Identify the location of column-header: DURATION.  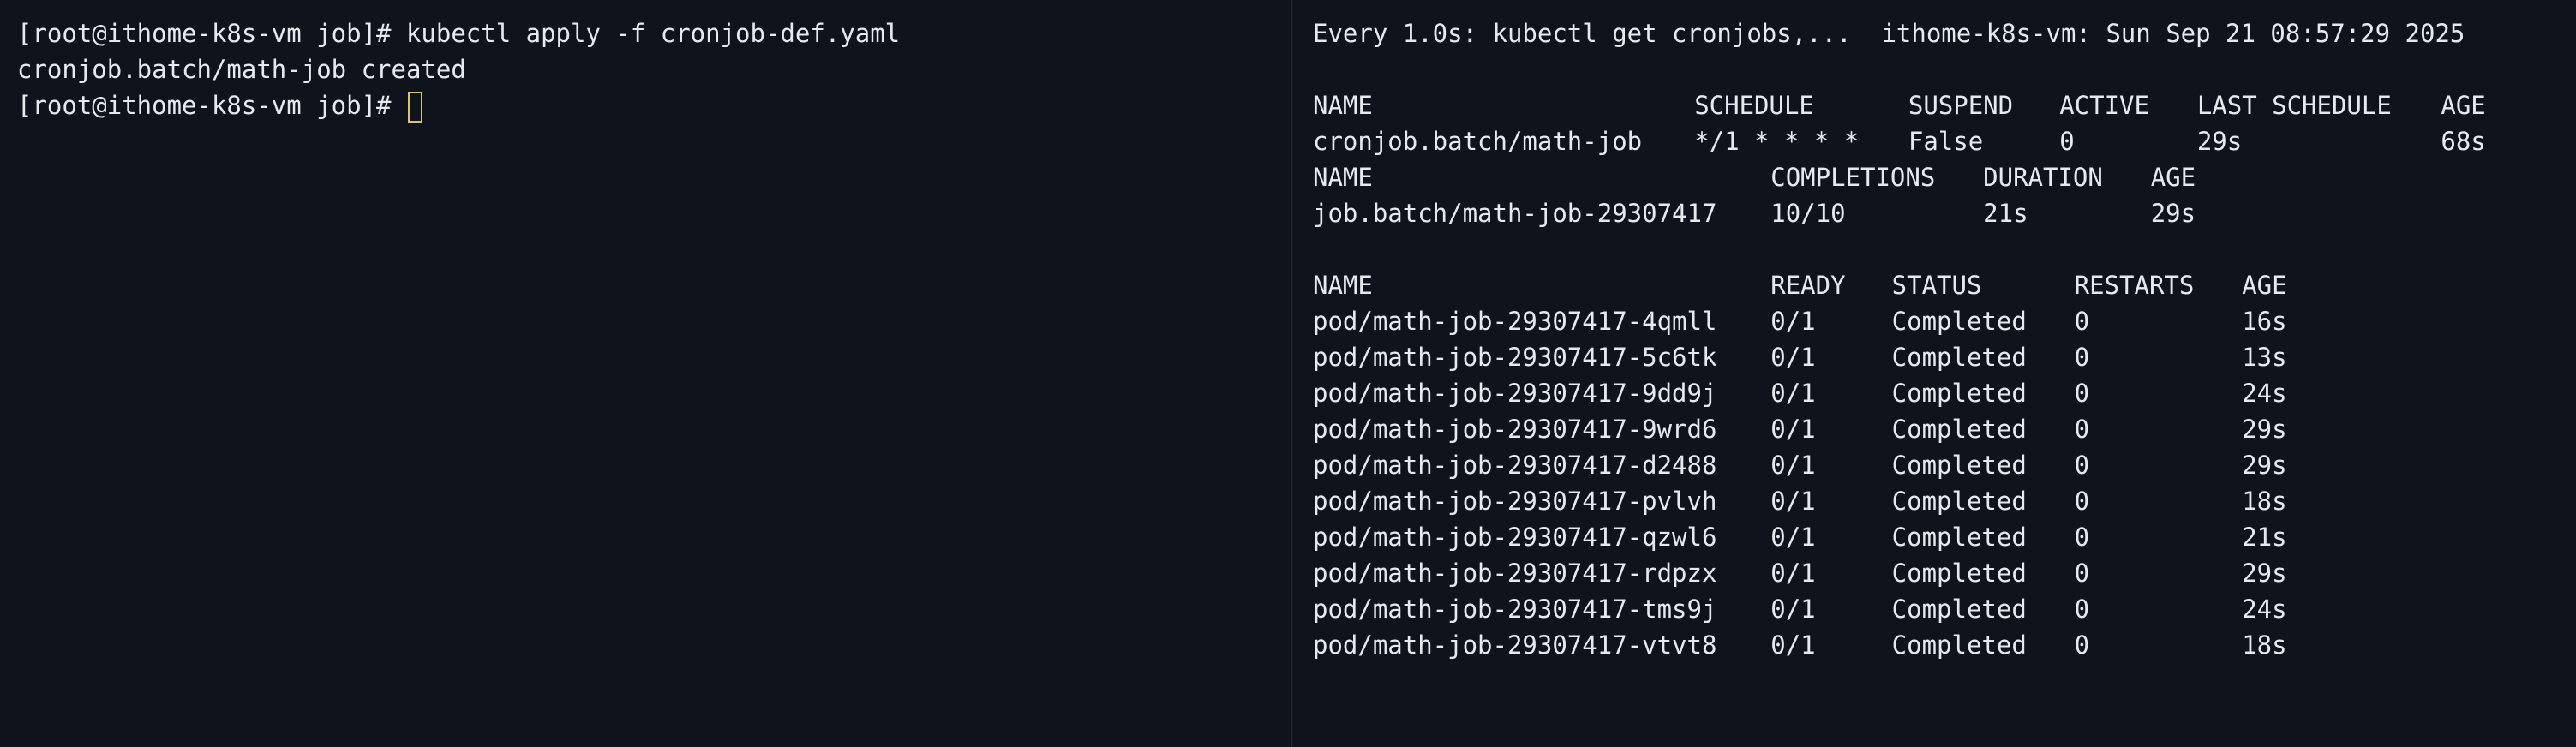
(2043, 178).